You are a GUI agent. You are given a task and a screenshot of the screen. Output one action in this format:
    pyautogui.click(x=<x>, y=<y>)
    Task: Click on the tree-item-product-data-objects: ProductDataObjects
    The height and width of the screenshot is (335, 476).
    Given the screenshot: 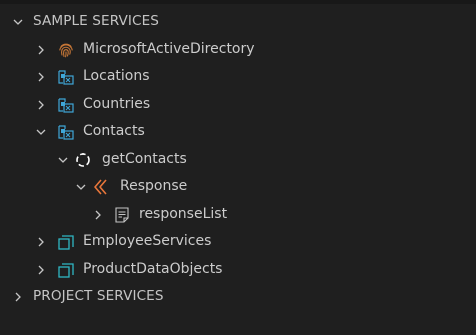 What is the action you would take?
    pyautogui.click(x=238, y=269)
    